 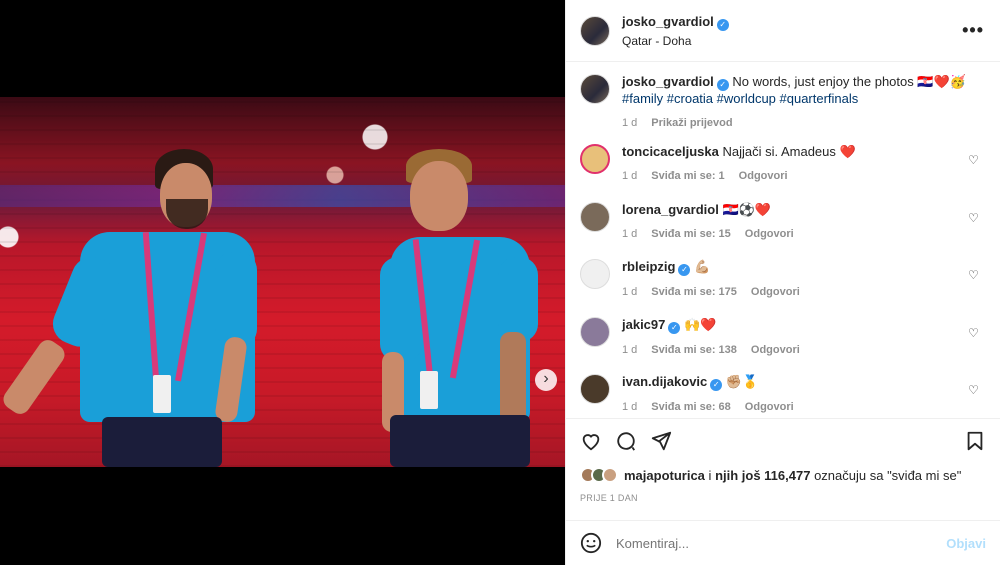 What do you see at coordinates (460, 307) in the screenshot?
I see `player-right` at bounding box center [460, 307].